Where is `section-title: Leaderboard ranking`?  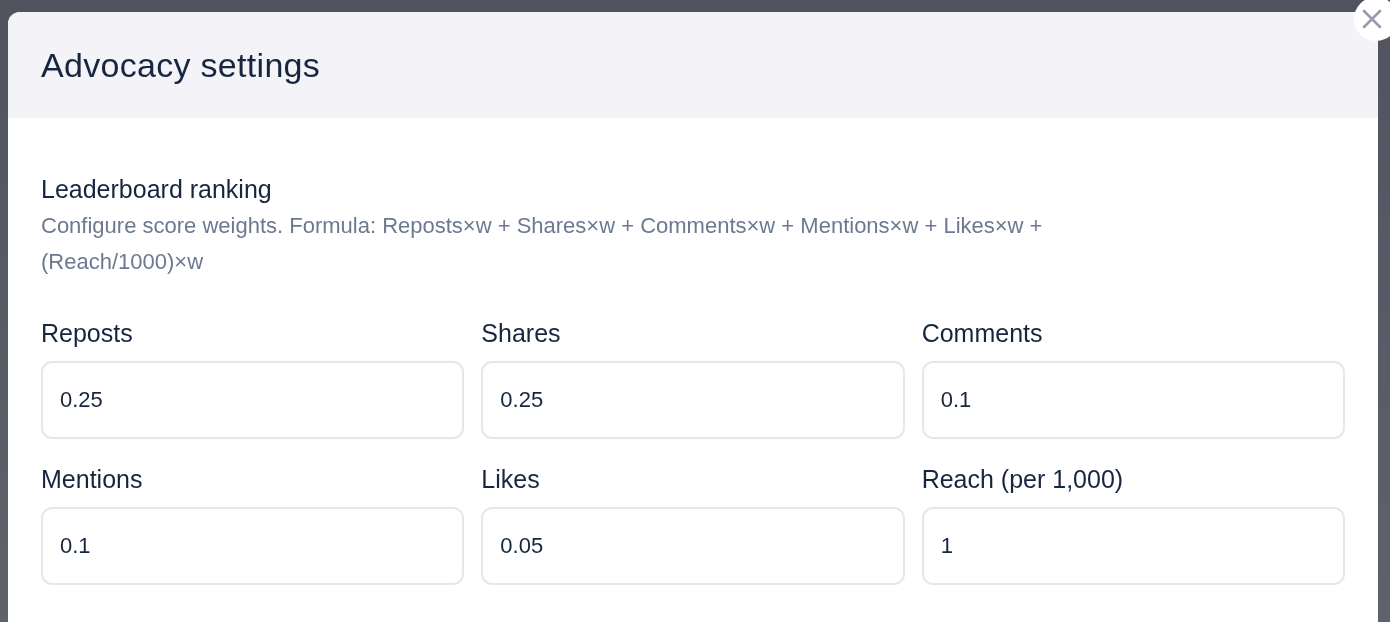
section-title: Leaderboard ranking is located at coordinates (157, 189).